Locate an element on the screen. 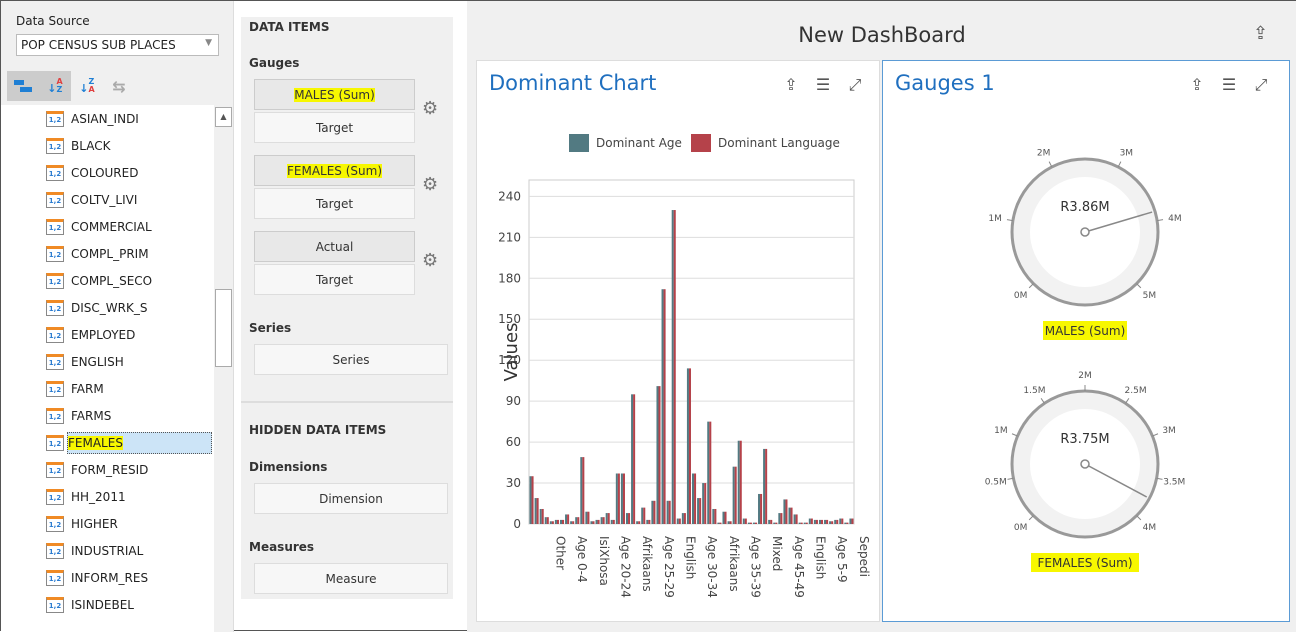 The image size is (1296, 632). gauge-caption: MALES (Sum) is located at coordinates (1085, 331).